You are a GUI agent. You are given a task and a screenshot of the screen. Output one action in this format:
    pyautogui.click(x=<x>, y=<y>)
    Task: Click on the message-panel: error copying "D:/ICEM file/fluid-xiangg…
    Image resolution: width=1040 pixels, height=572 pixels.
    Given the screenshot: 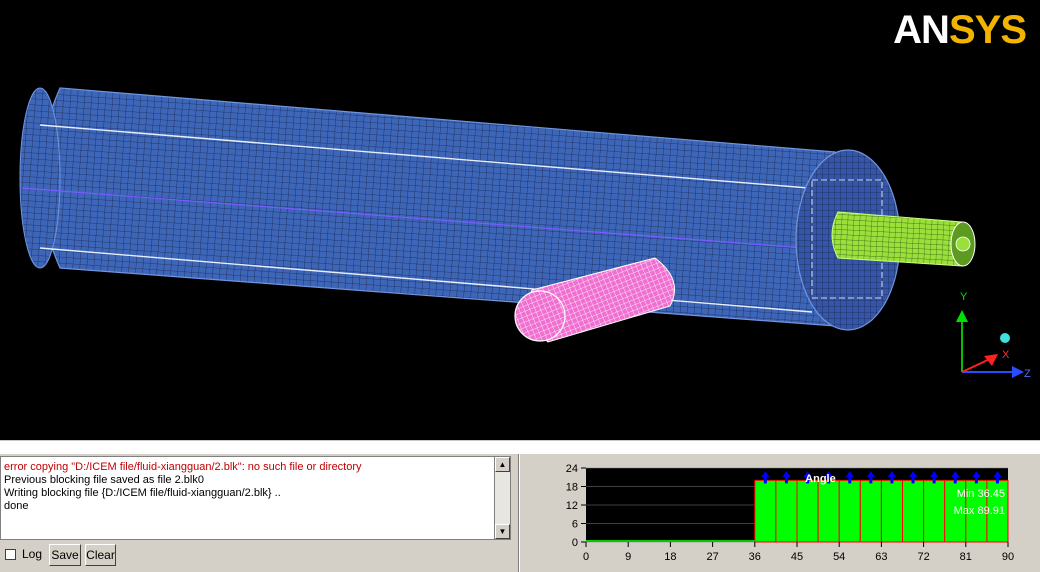 What is the action you would take?
    pyautogui.click(x=259, y=513)
    